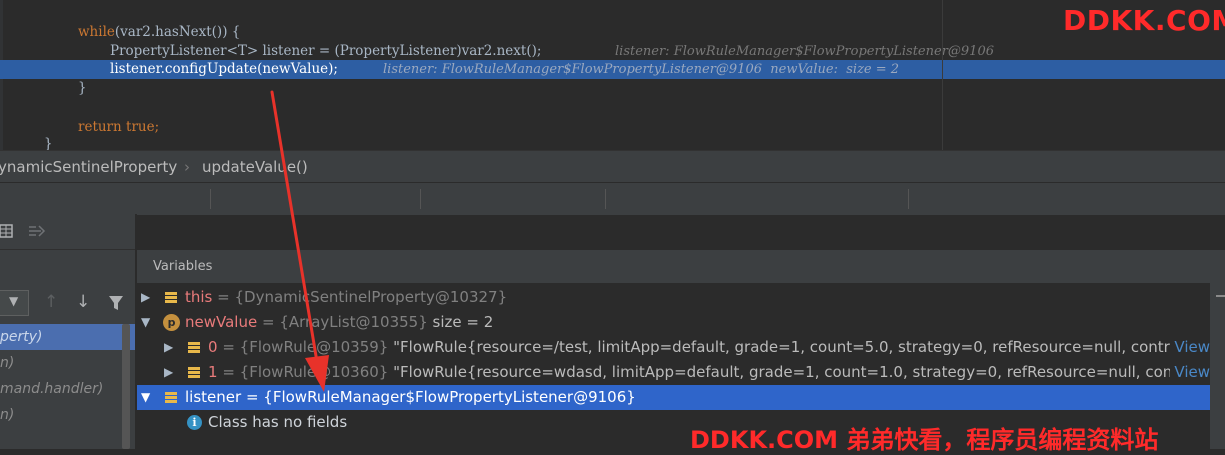 This screenshot has width=1225, height=455. Describe the element at coordinates (612, 6) in the screenshot. I see `code-line-partial` at that location.